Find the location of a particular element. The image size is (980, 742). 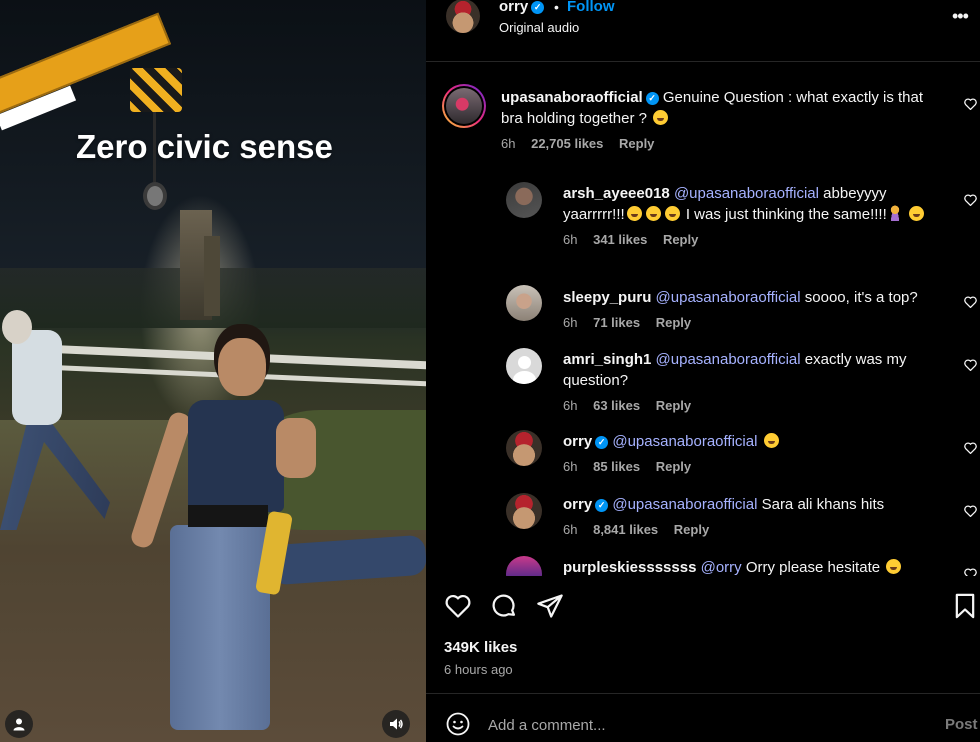

comment-likes: 71 likes is located at coordinates (616, 322).